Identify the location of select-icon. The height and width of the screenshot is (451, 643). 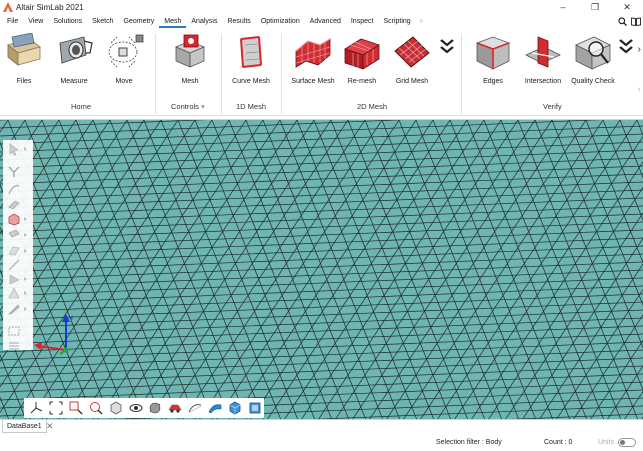
(14, 149).